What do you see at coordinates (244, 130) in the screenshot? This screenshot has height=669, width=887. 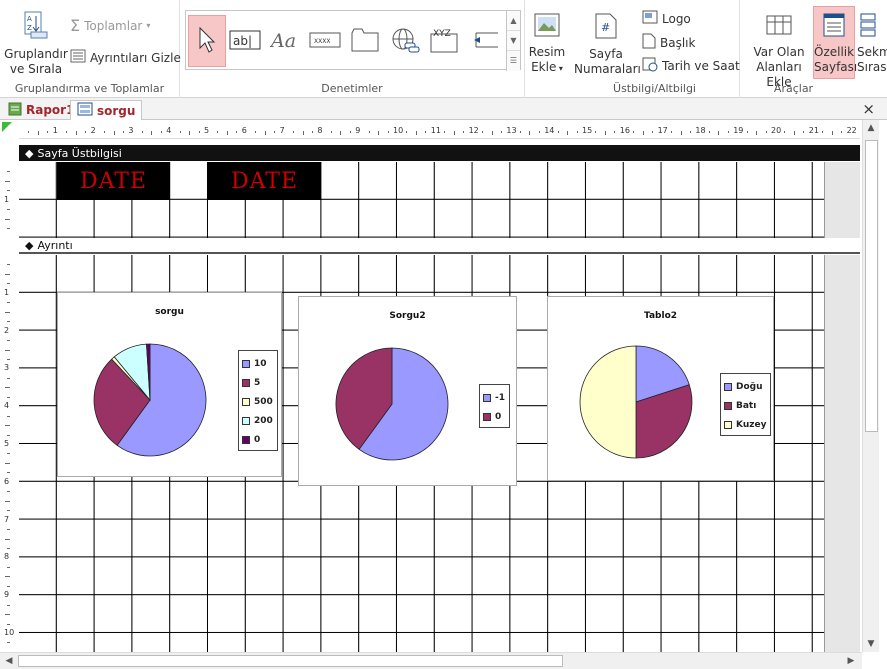 I see `ruler-number: 6` at bounding box center [244, 130].